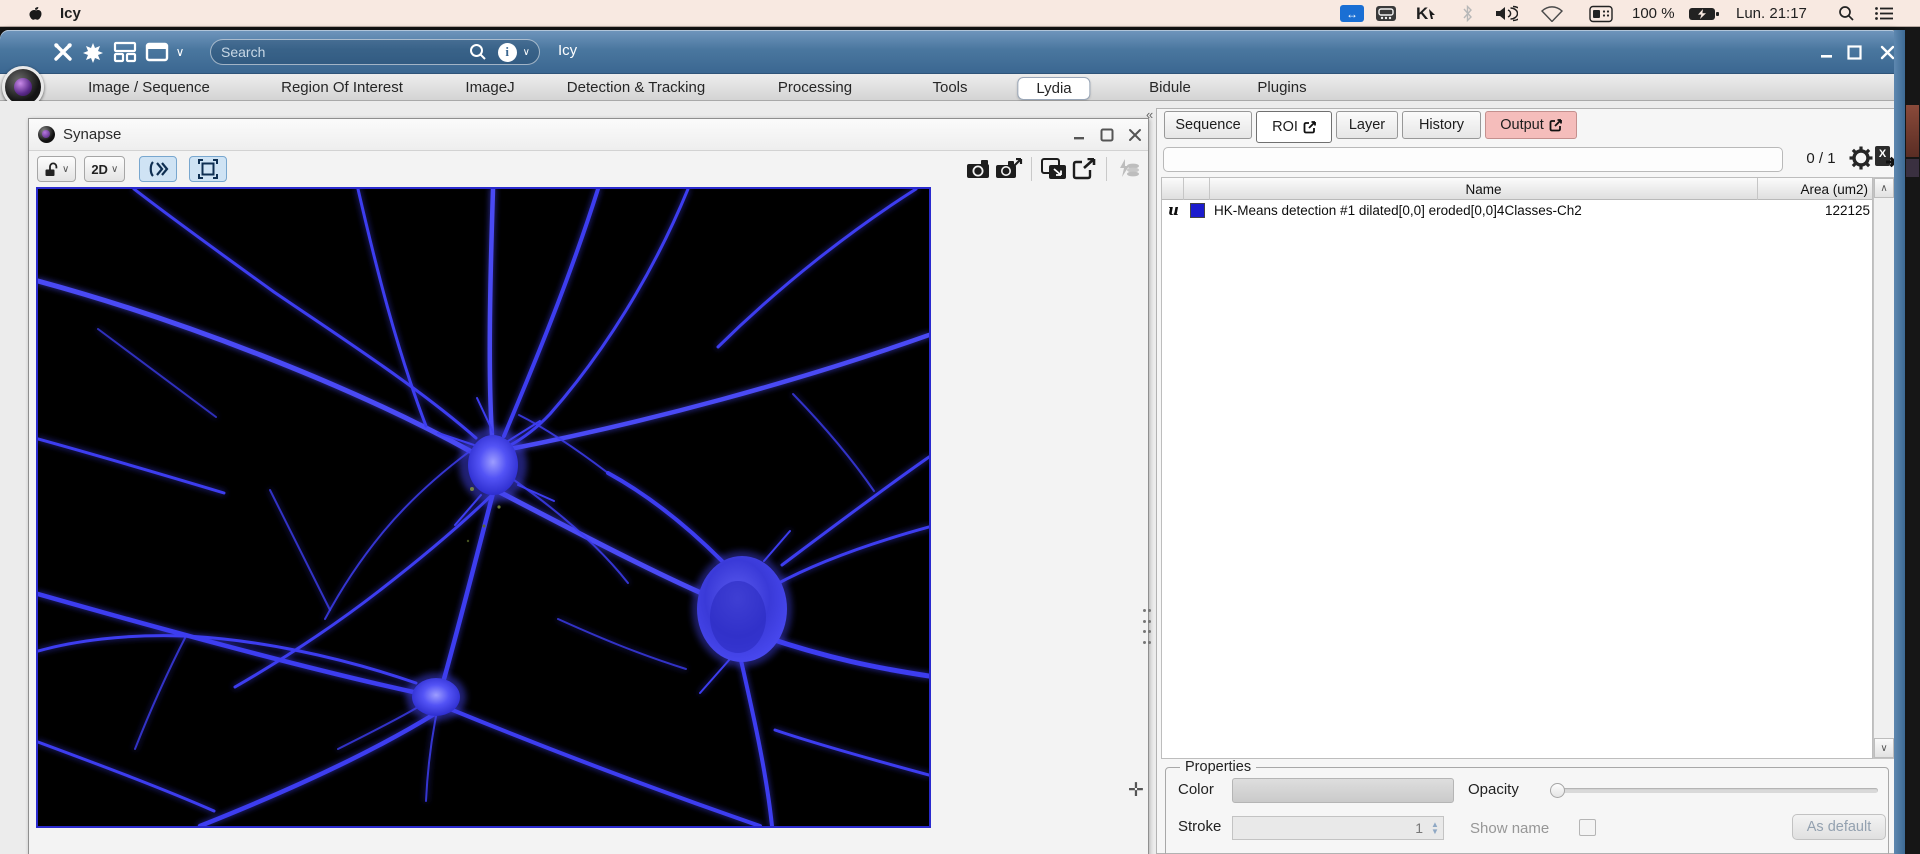  What do you see at coordinates (1884, 188) in the screenshot?
I see `scroll-up-icon: ∧` at bounding box center [1884, 188].